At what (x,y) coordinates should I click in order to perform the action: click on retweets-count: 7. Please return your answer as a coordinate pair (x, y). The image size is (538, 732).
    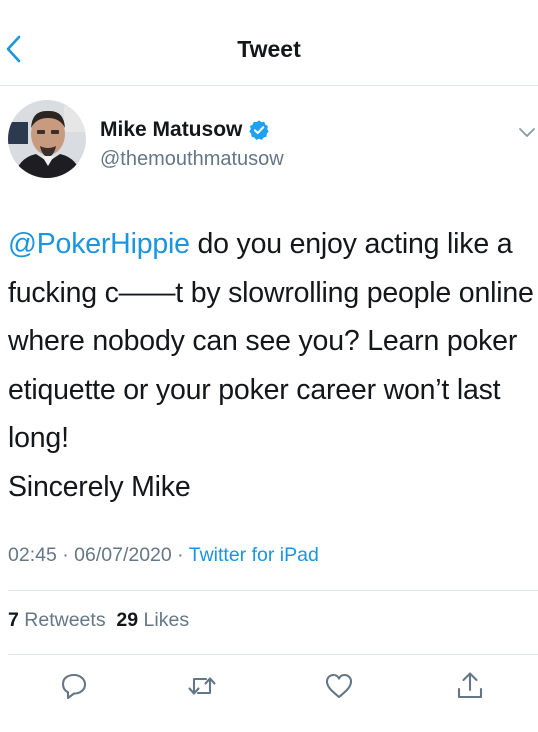
    Looking at the image, I should click on (13, 620).